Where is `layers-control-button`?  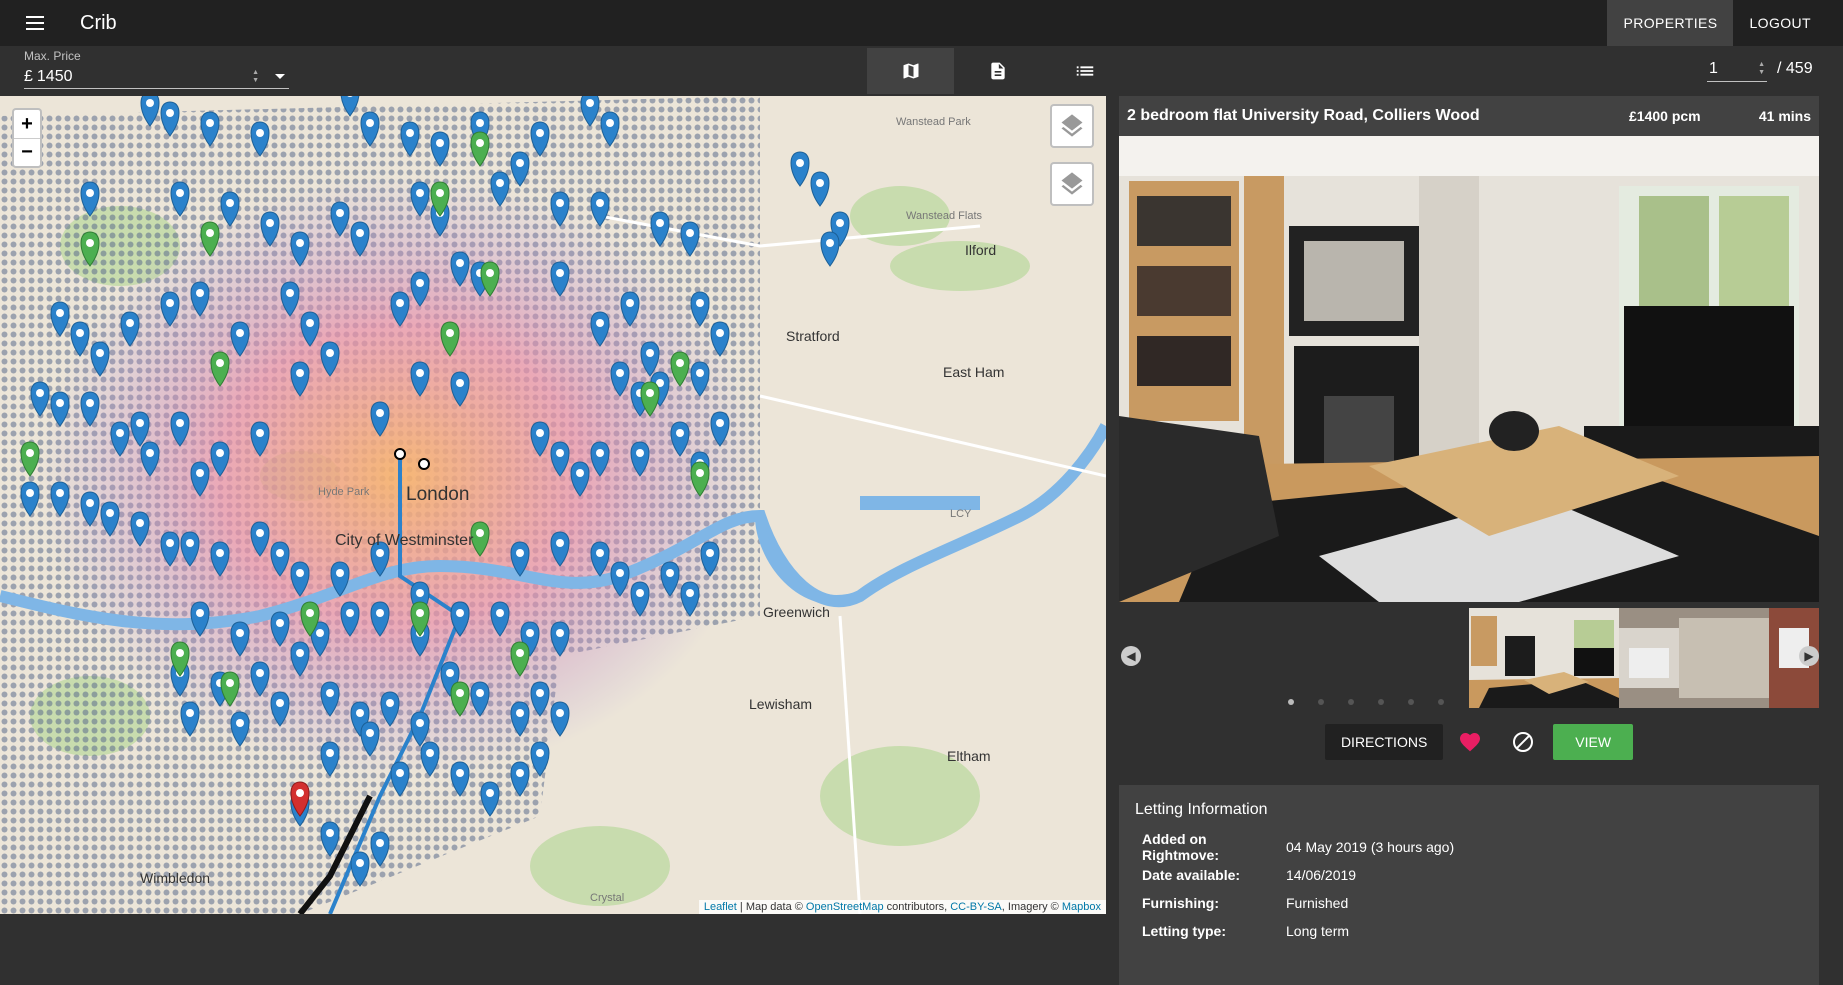 layers-control-button is located at coordinates (1072, 126).